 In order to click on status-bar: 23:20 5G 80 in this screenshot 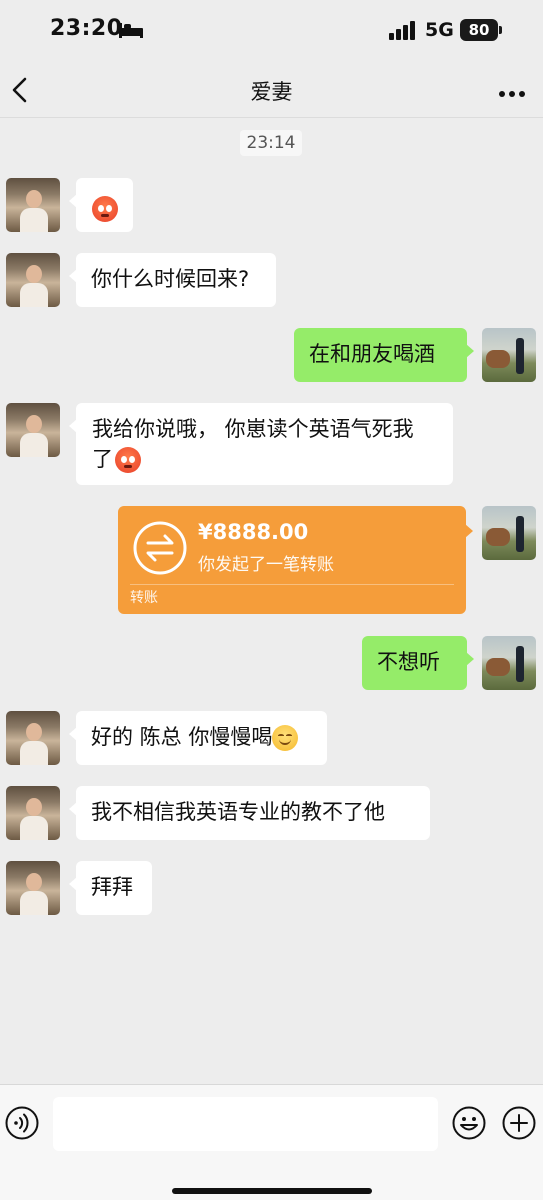, I will do `click(271, 31)`.